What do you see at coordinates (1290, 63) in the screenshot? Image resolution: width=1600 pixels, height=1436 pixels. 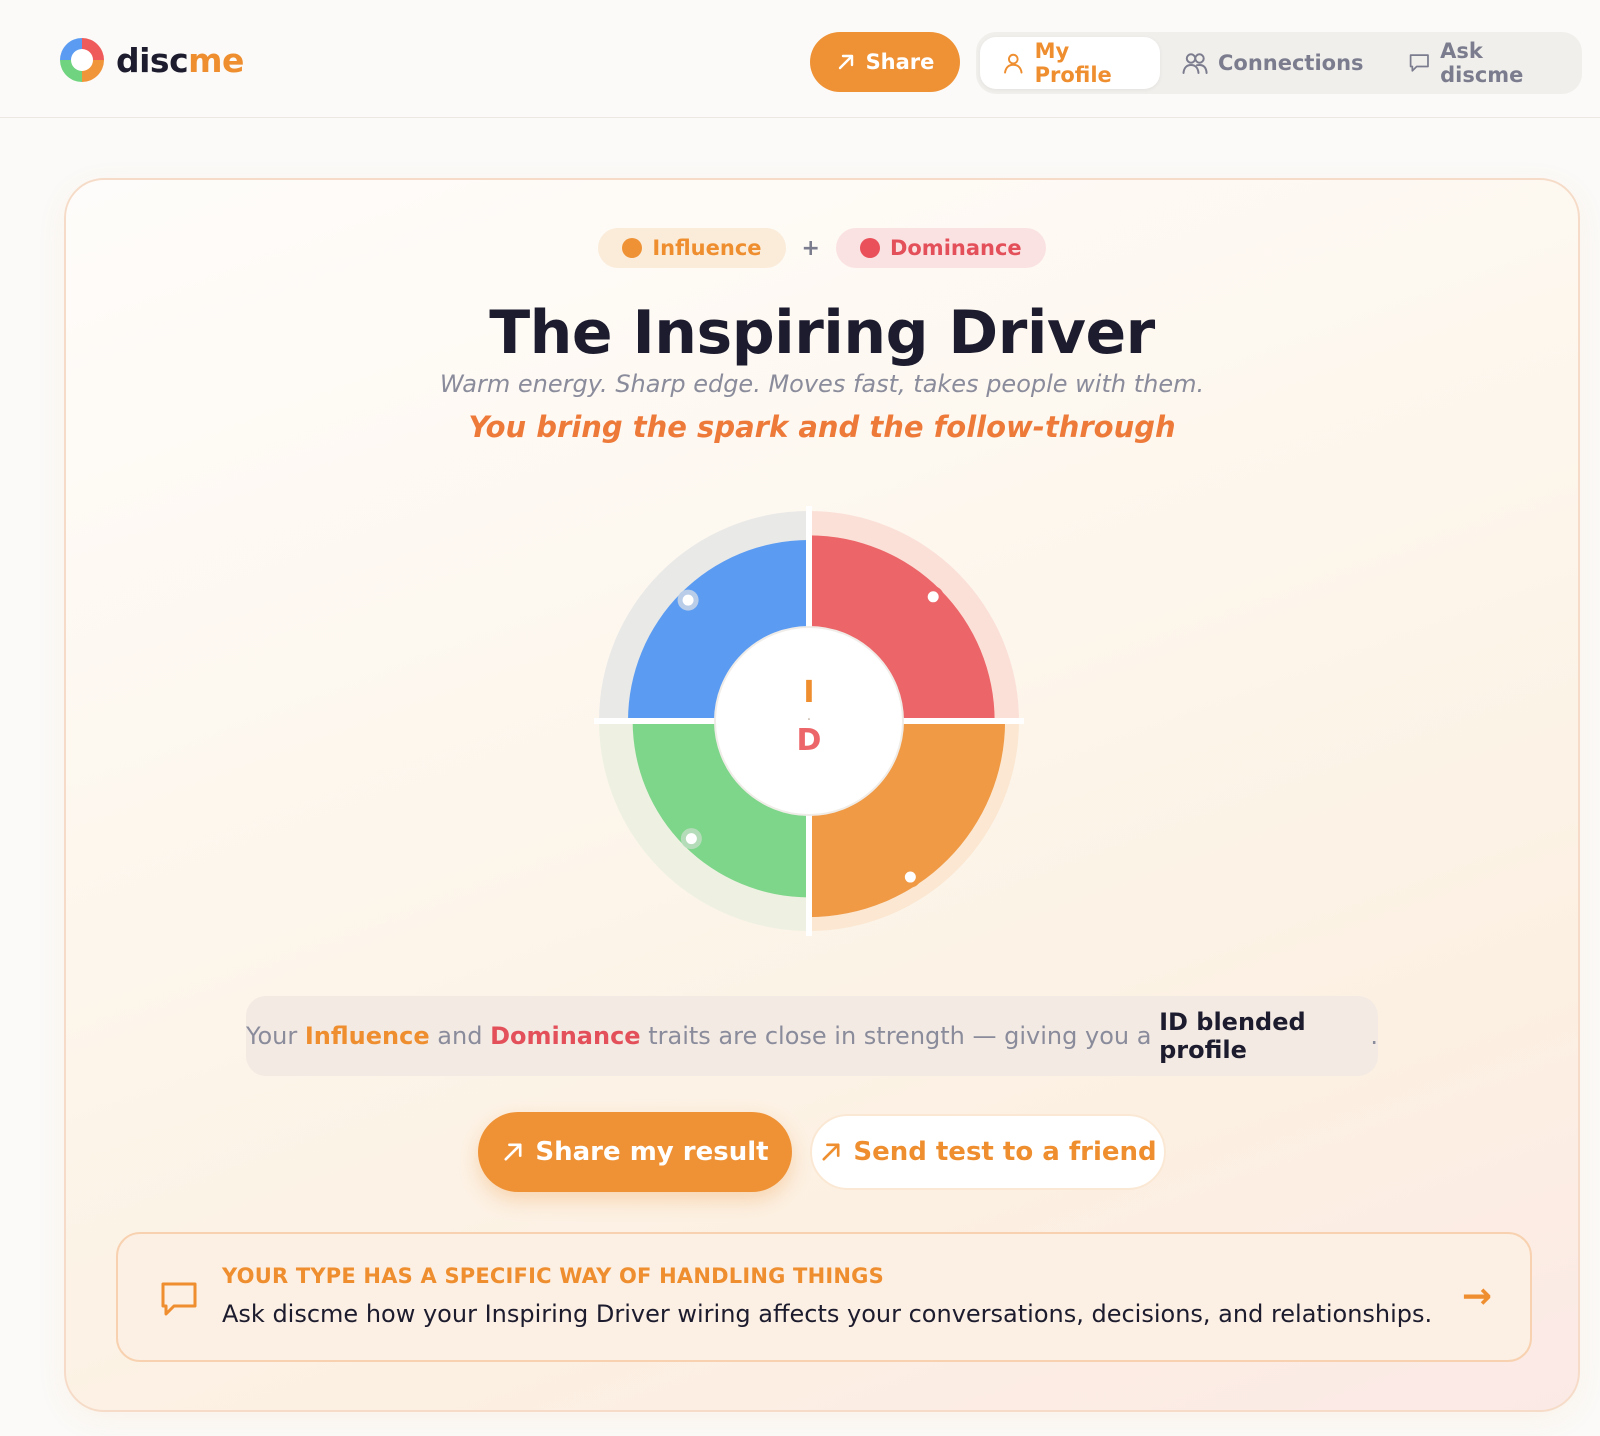 I see `nav-connections-label: Connections` at bounding box center [1290, 63].